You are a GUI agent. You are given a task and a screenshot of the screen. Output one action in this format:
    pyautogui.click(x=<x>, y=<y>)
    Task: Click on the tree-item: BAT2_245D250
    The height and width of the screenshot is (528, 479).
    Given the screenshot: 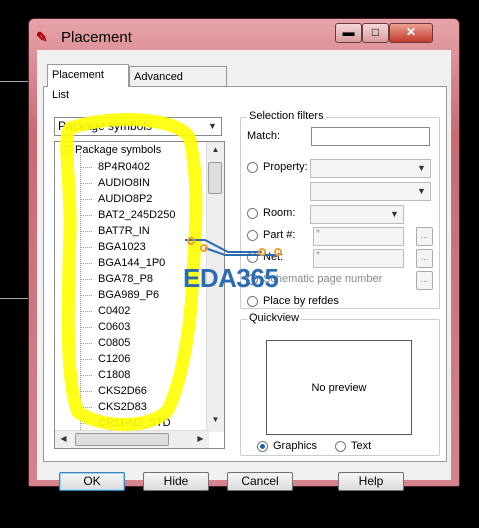 What is the action you would take?
    pyautogui.click(x=132, y=215)
    